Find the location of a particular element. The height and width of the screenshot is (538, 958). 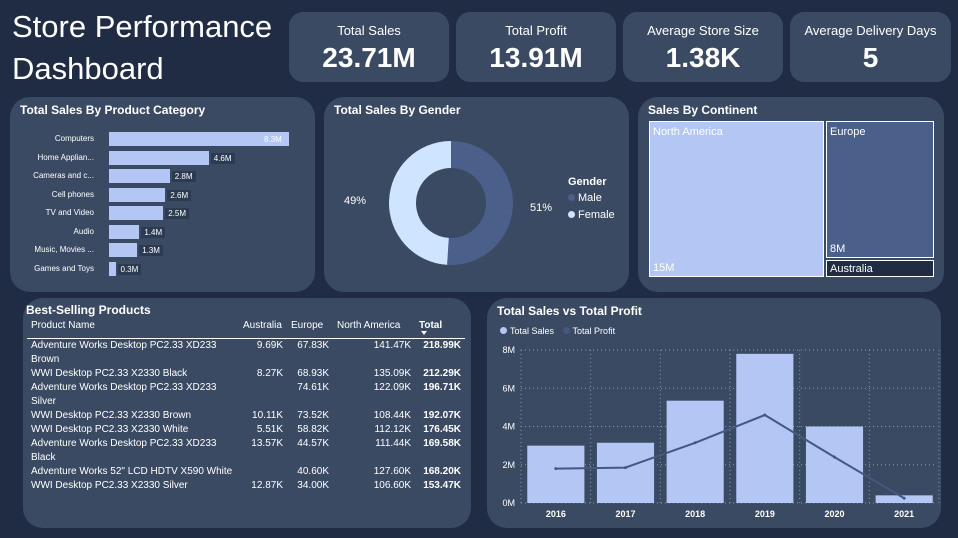

y-tick-label: 2M is located at coordinates (508, 465).